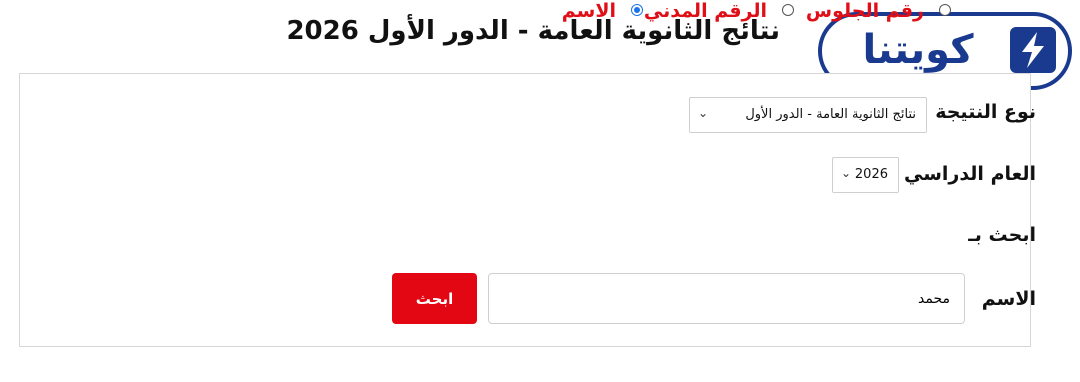 The height and width of the screenshot is (382, 1080). I want to click on radio-name: الاسم, so click(602, 12).